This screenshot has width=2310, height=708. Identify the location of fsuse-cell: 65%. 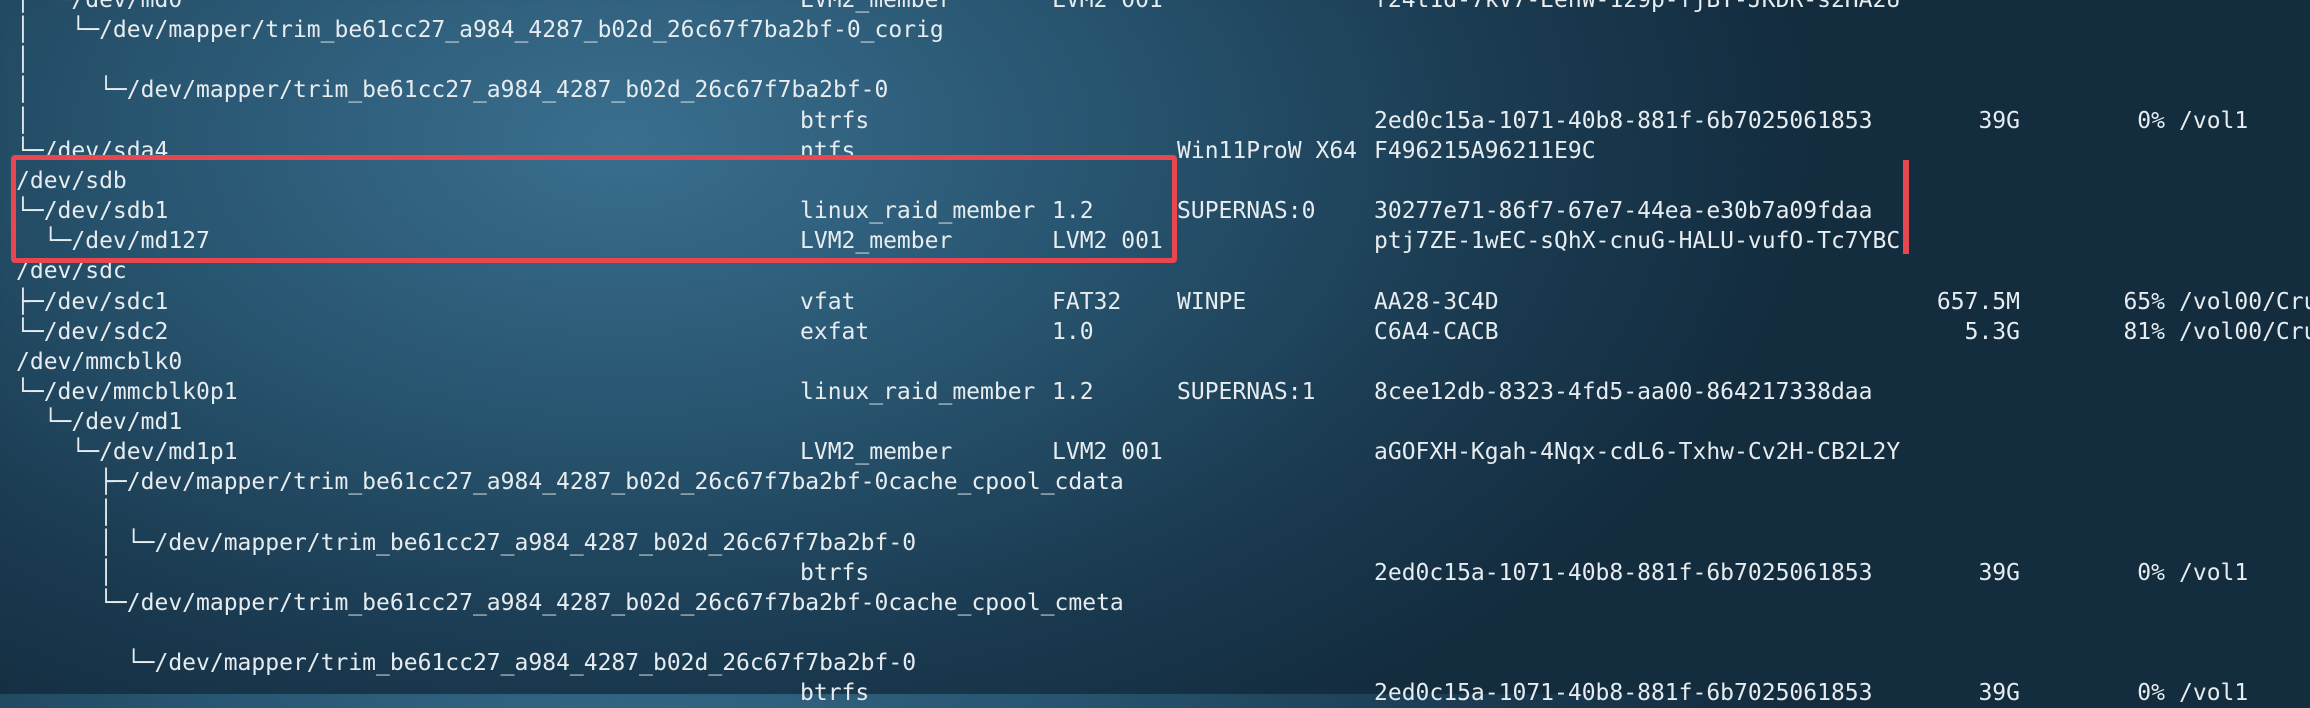
(2144, 301).